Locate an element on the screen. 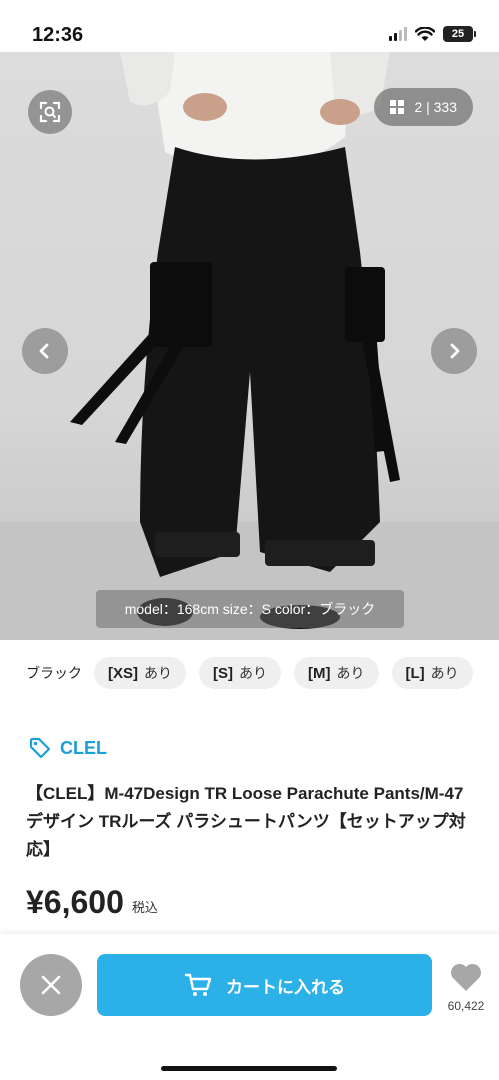  chevron-right-icon is located at coordinates (455, 351).